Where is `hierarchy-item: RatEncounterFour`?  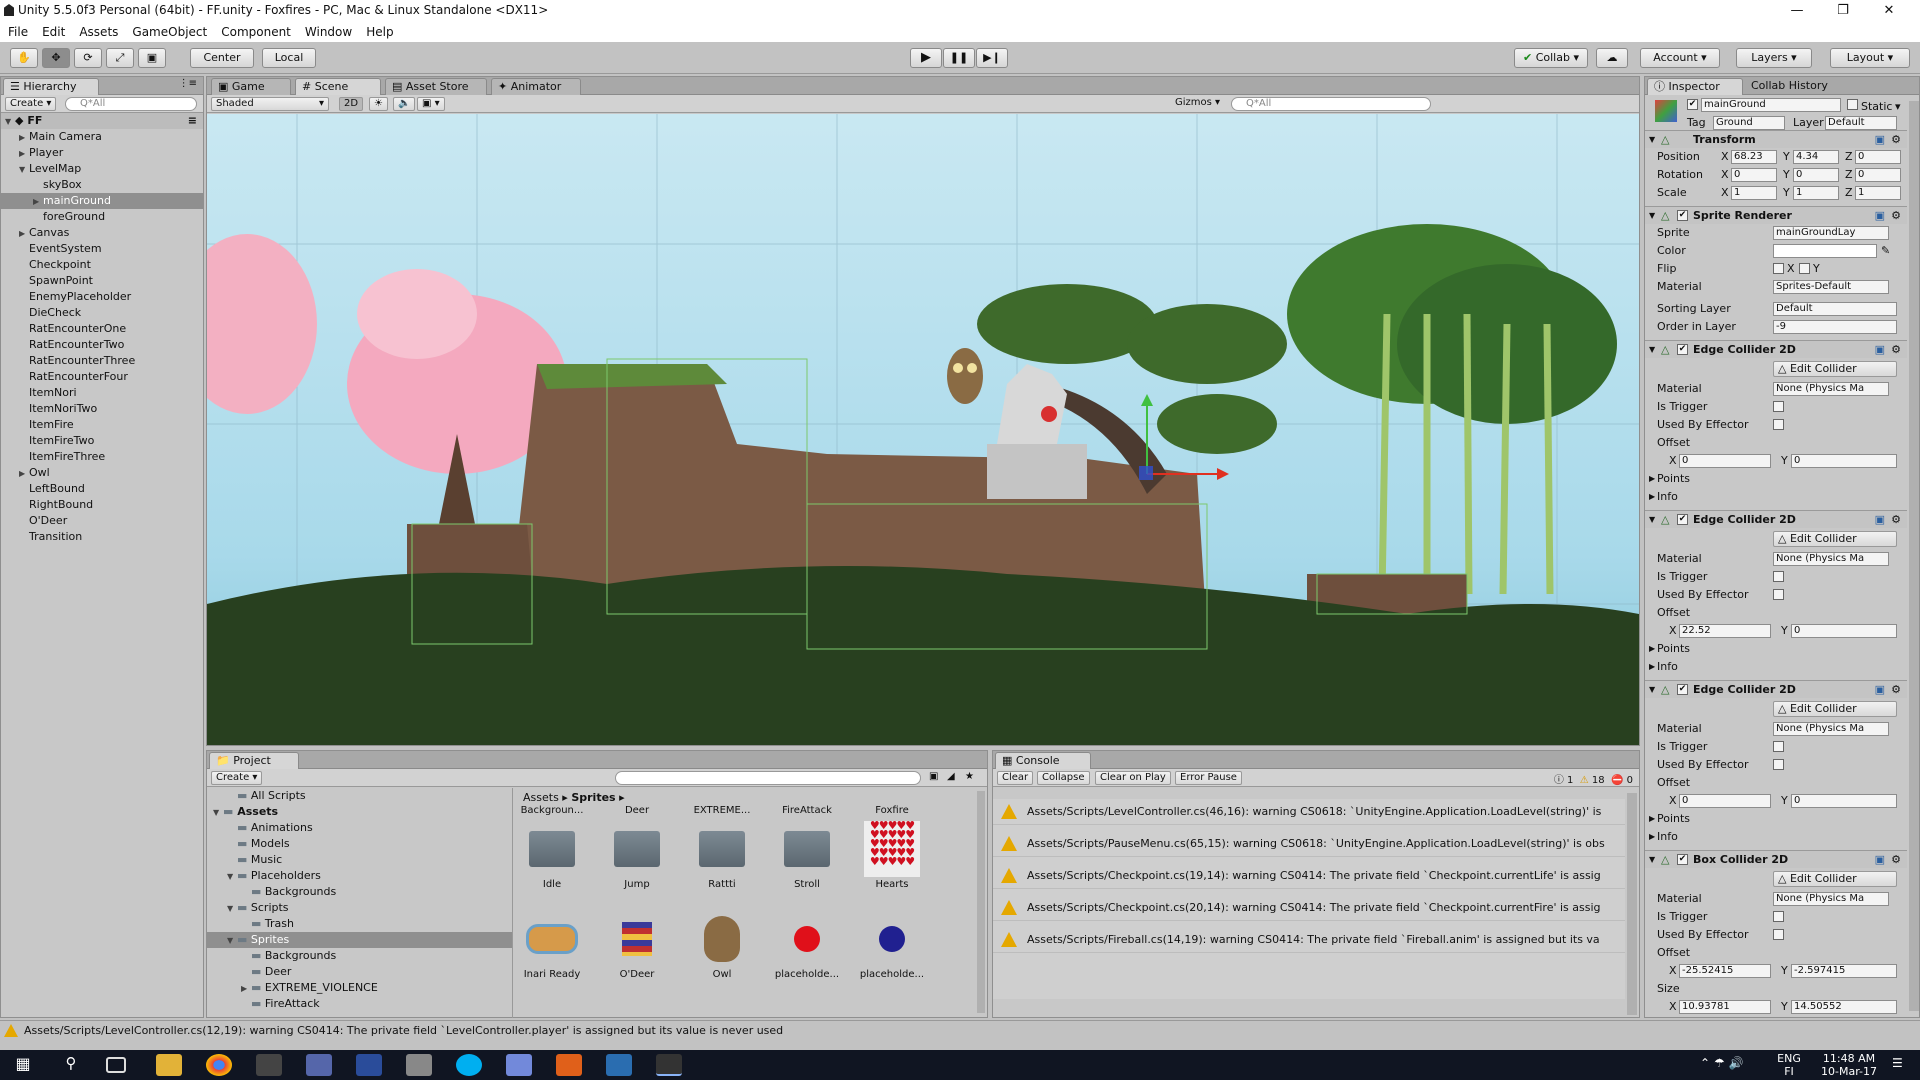
hierarchy-item: RatEncounterFour is located at coordinates (102, 377).